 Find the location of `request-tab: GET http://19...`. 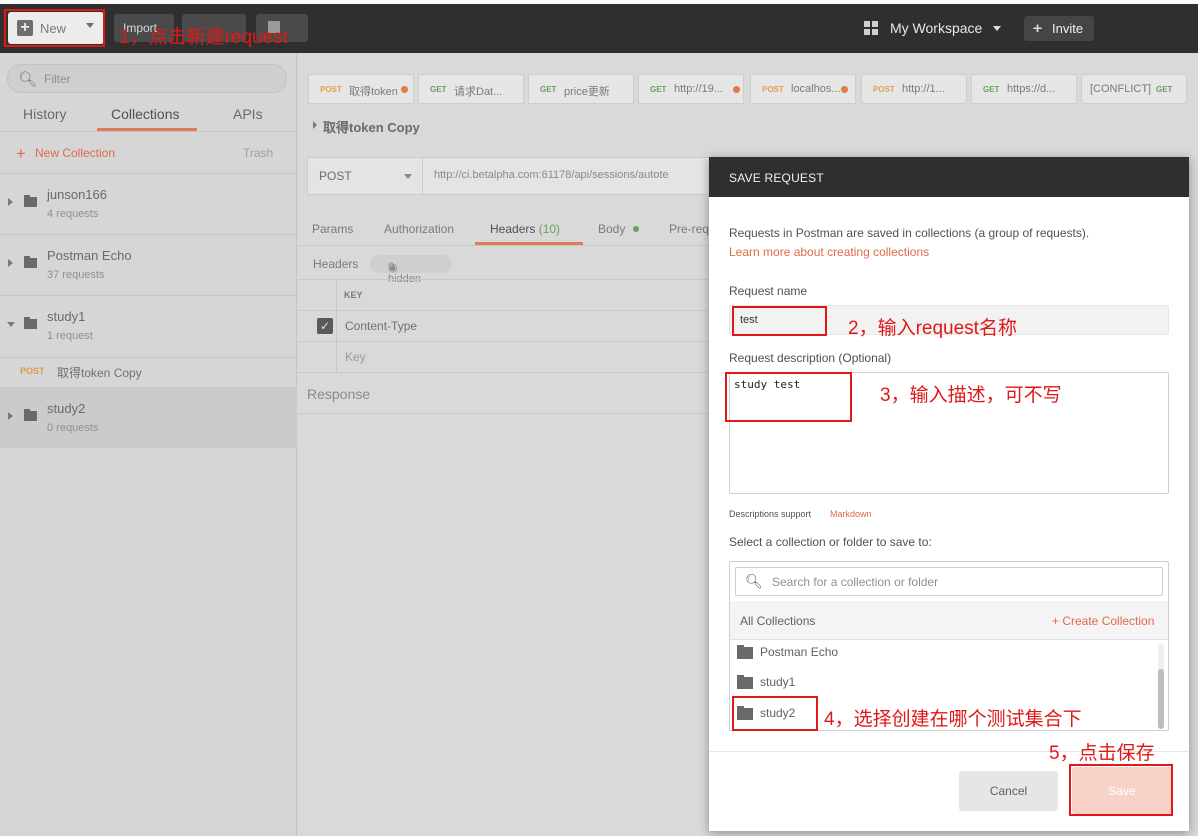

request-tab: GET http://19... is located at coordinates (691, 89).